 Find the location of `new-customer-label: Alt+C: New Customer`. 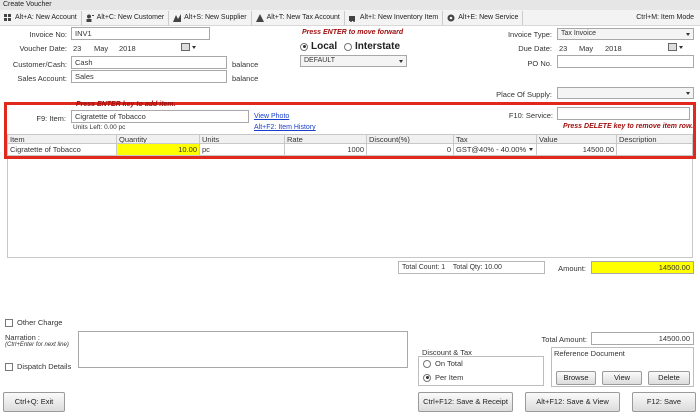

new-customer-label: Alt+C: New Customer is located at coordinates (130, 17).